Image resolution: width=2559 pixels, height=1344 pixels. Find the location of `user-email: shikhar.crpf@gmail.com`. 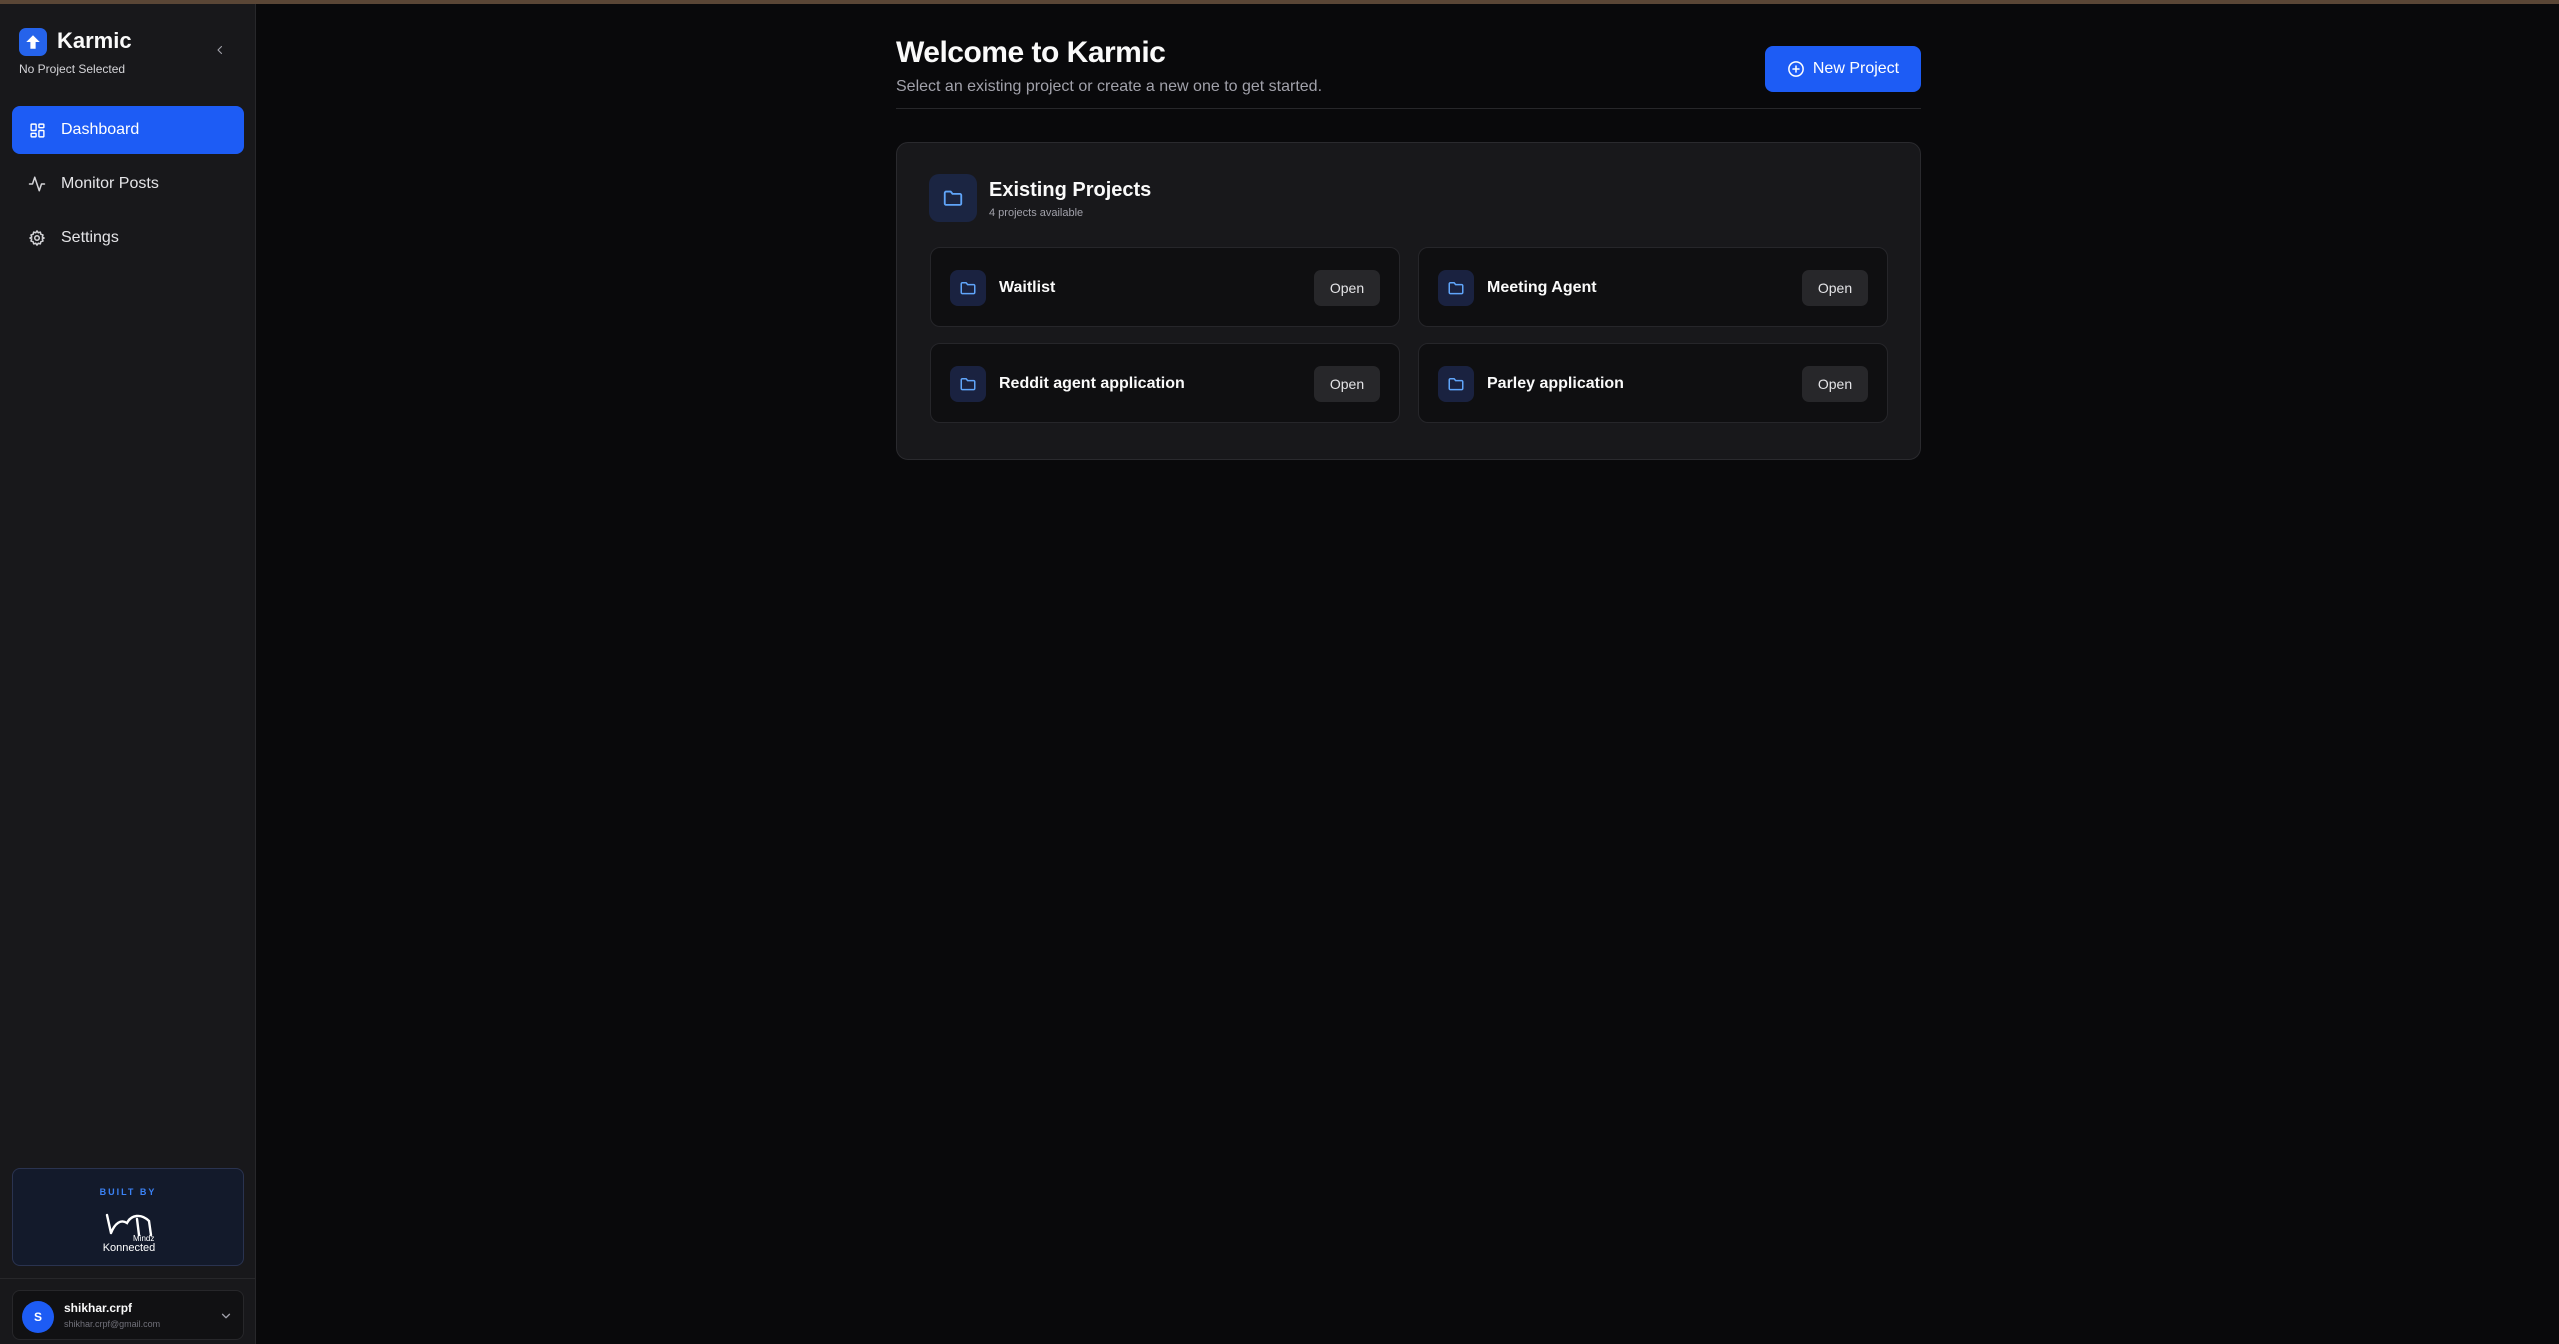

user-email: shikhar.crpf@gmail.com is located at coordinates (112, 1324).